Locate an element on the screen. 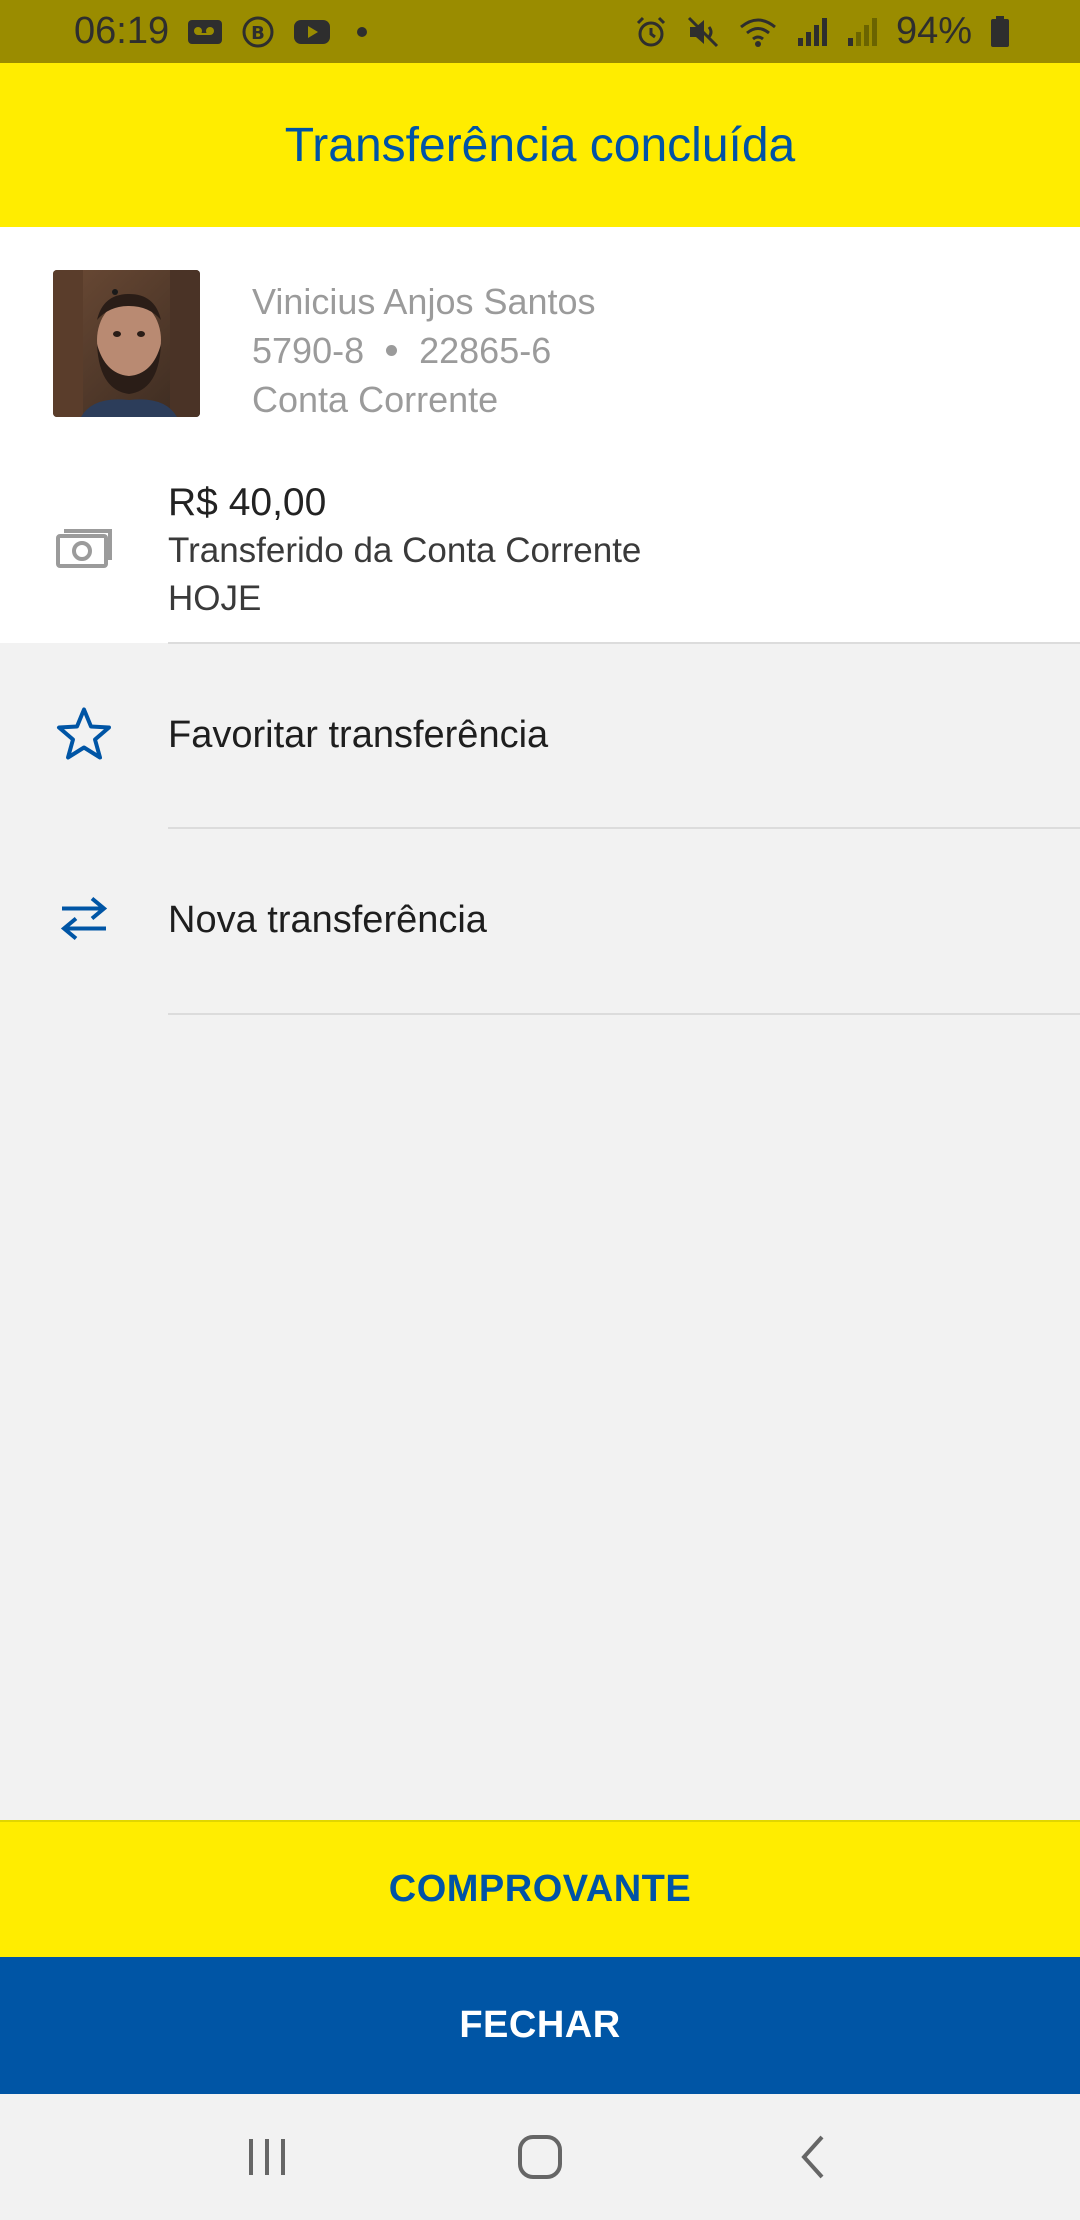  svg-text: B is located at coordinates (258, 33).